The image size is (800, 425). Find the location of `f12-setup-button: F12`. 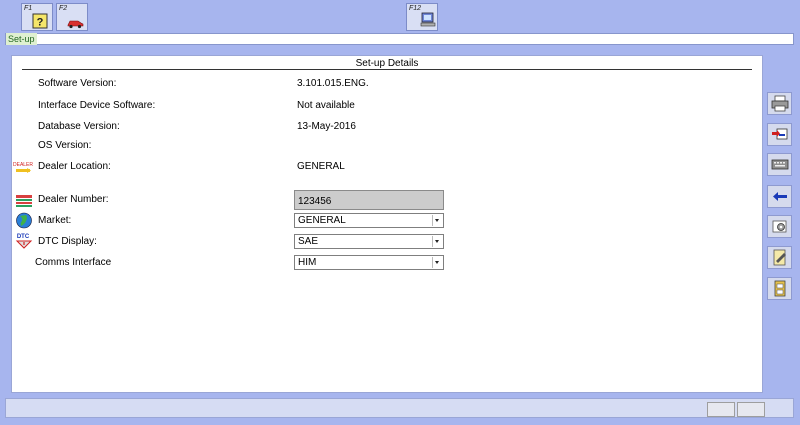

f12-setup-button: F12 is located at coordinates (422, 17).